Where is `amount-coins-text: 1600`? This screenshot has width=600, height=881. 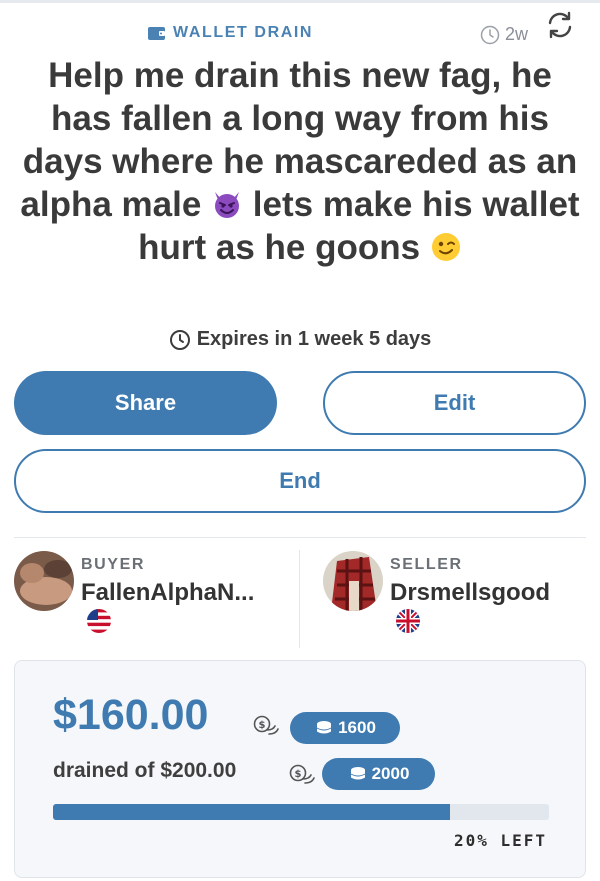
amount-coins-text: 1600 is located at coordinates (357, 727).